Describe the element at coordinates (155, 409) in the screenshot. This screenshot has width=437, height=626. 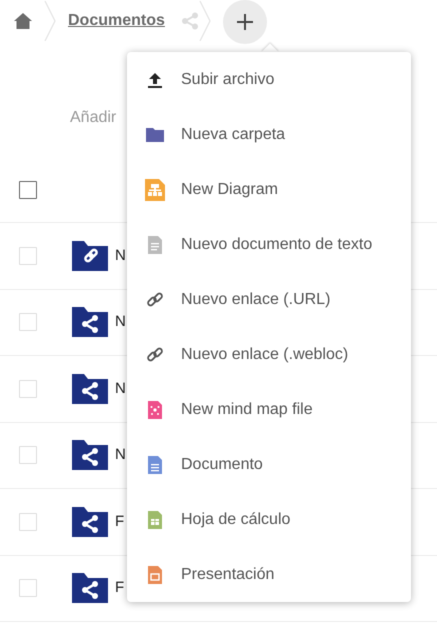
I see `mind-map-file-icon` at that location.